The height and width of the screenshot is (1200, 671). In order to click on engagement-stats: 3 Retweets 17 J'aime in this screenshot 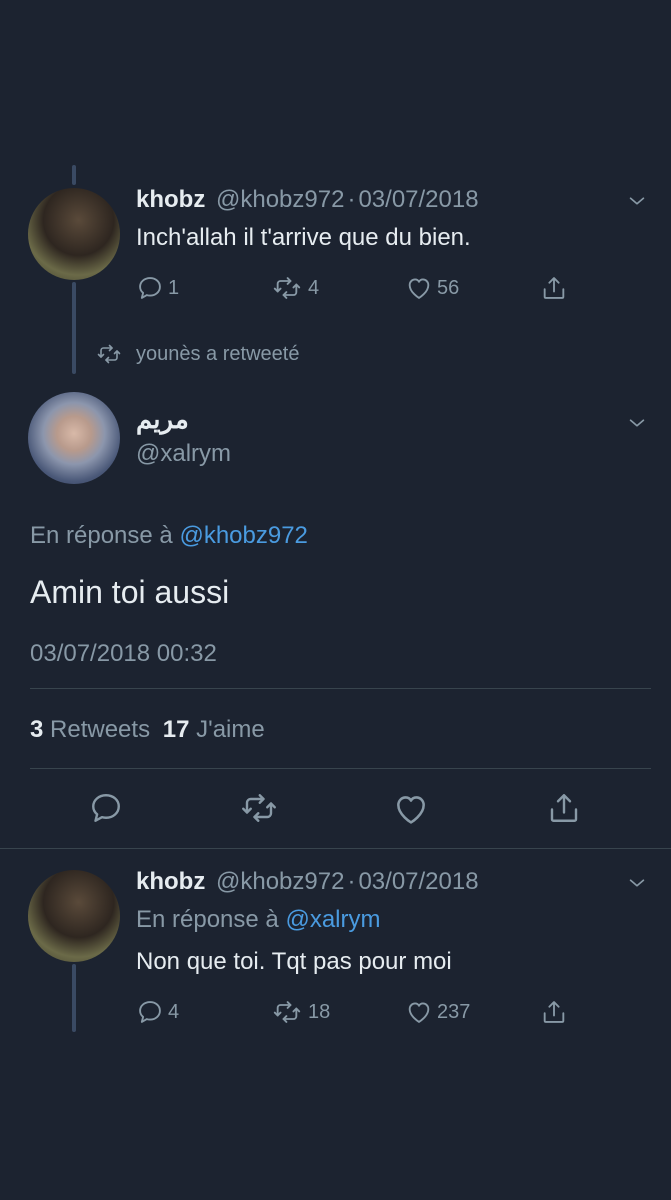, I will do `click(147, 730)`.